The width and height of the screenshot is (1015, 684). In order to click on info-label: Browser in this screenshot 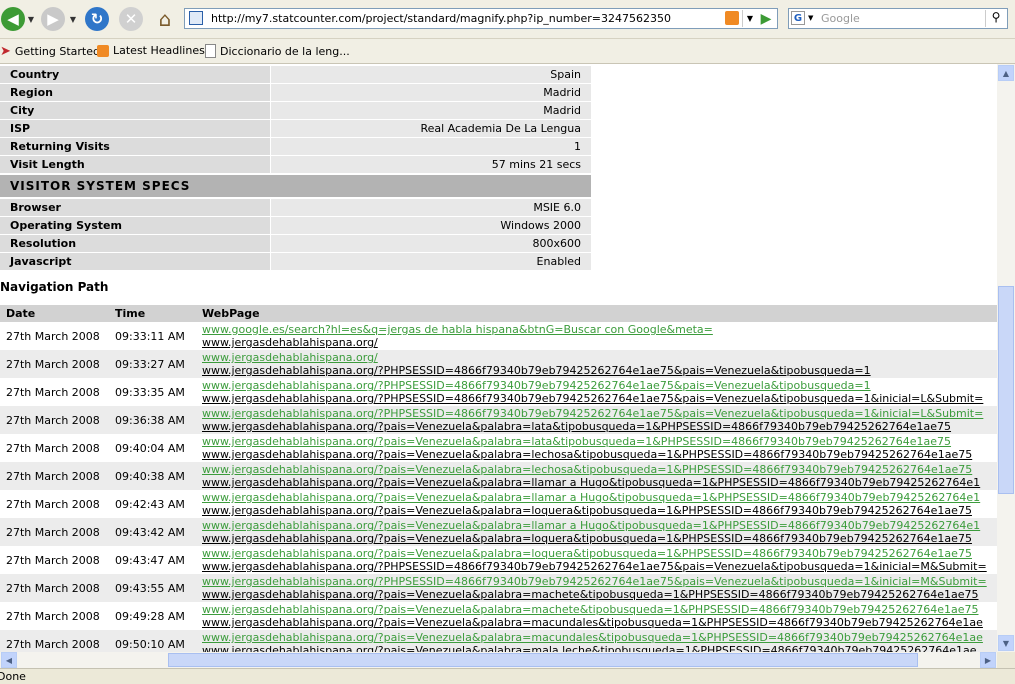, I will do `click(135, 208)`.